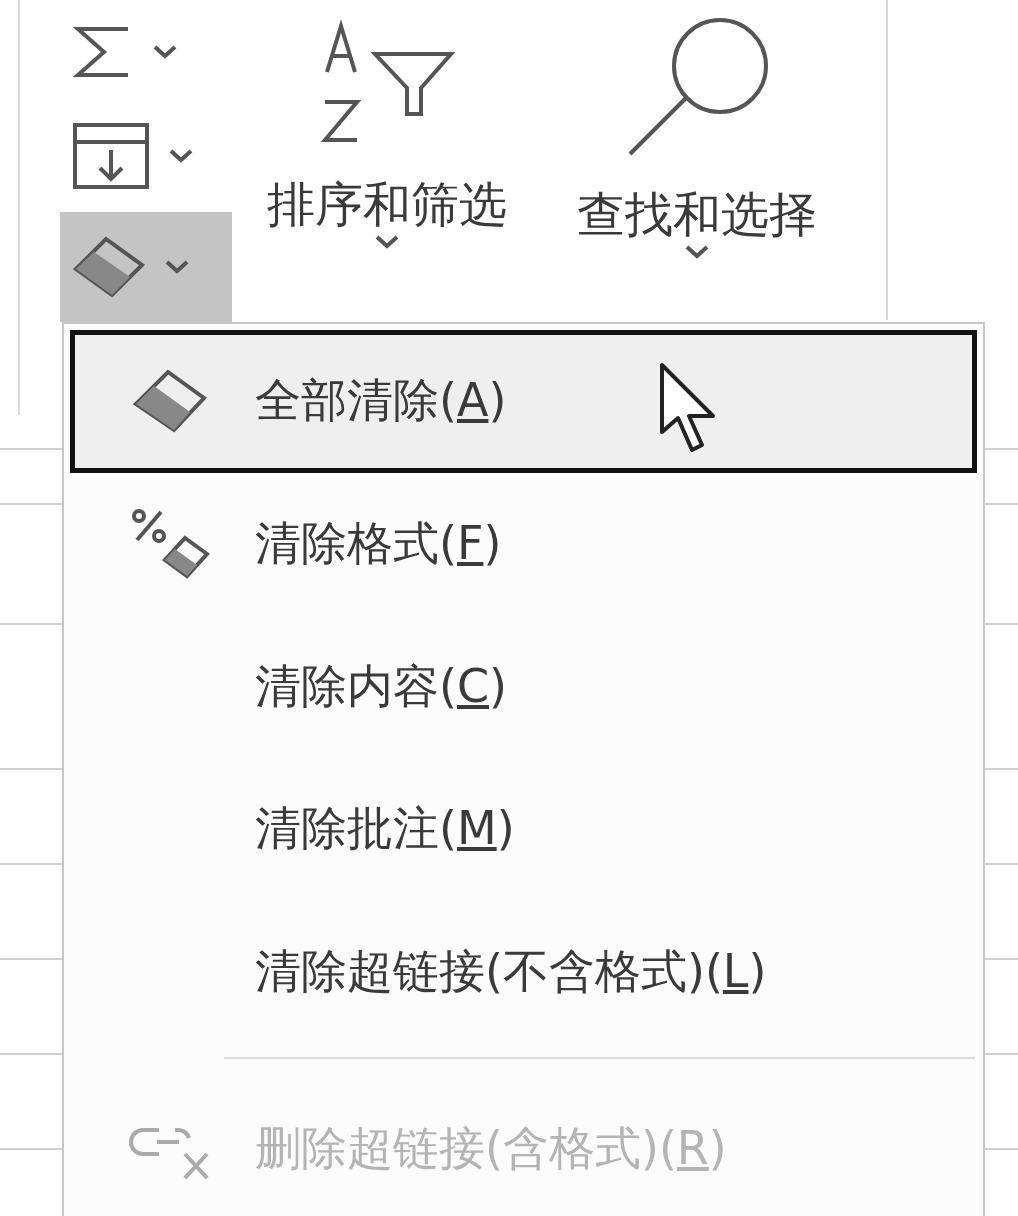 The image size is (1018, 1216). I want to click on menu-item: 清除超链接(不含格式)(L), so click(523, 972).